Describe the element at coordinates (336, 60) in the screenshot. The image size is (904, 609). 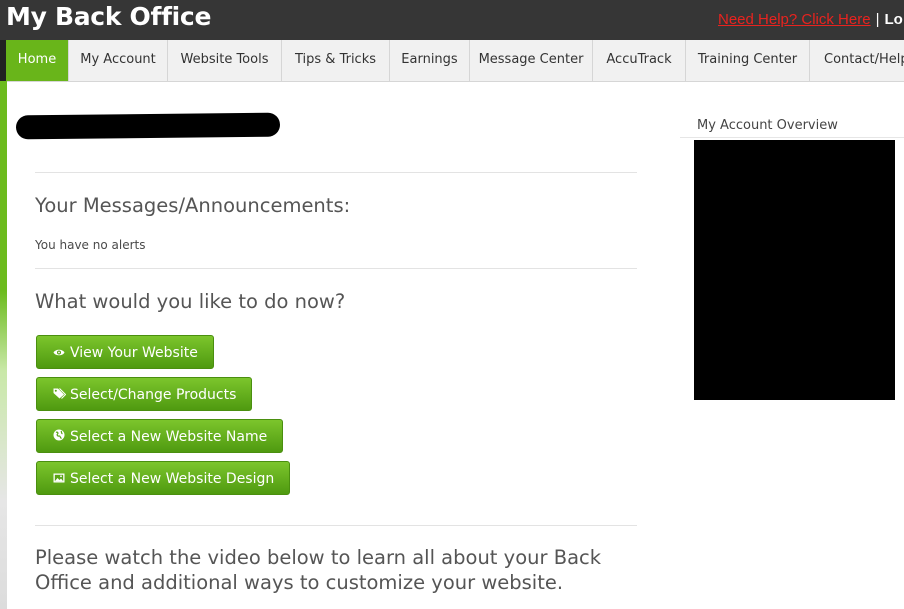
I see `tab-tips-tricks: Tips & Tricks` at that location.